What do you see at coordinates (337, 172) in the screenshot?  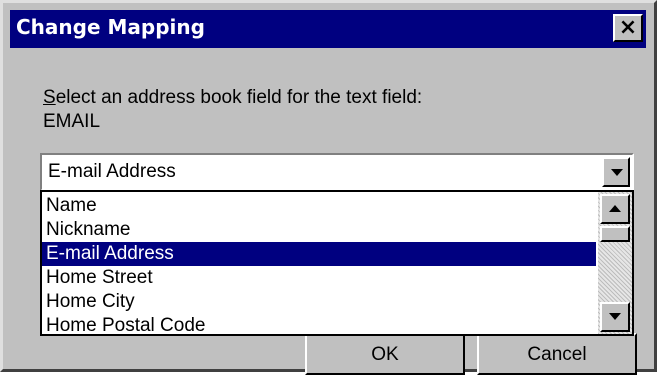 I see `address-field-dropdown: E-mail Address` at bounding box center [337, 172].